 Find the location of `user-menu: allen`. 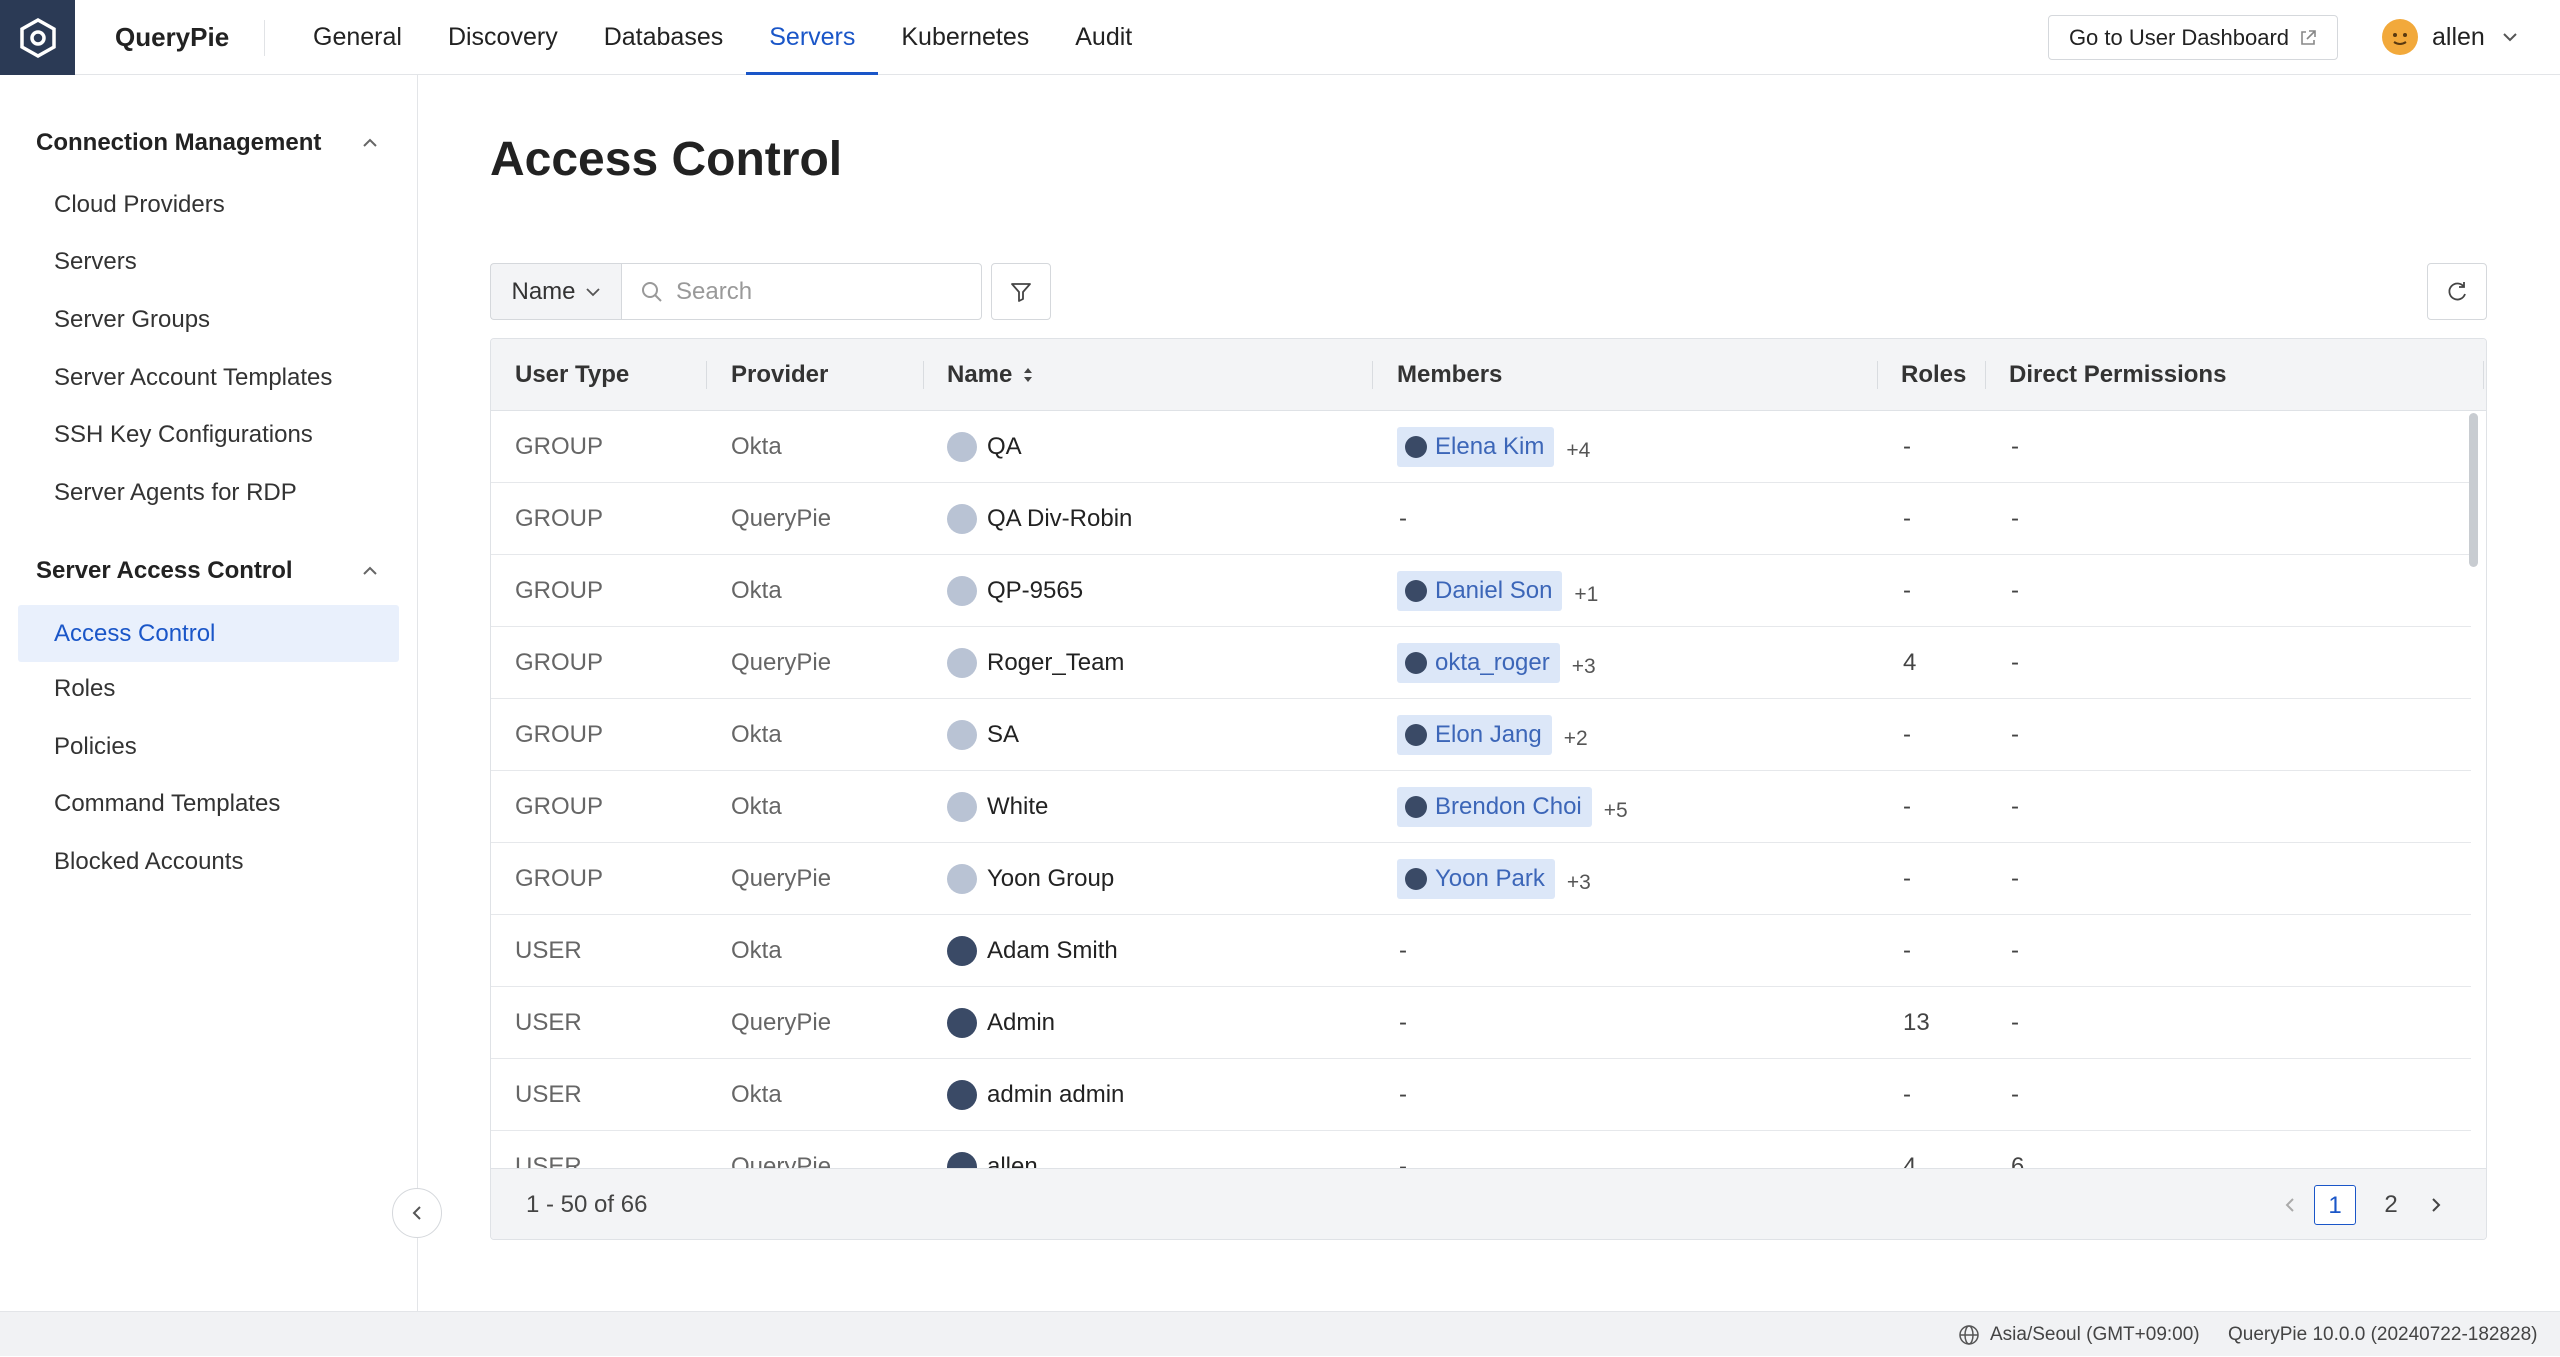

user-menu: allen is located at coordinates (2451, 37).